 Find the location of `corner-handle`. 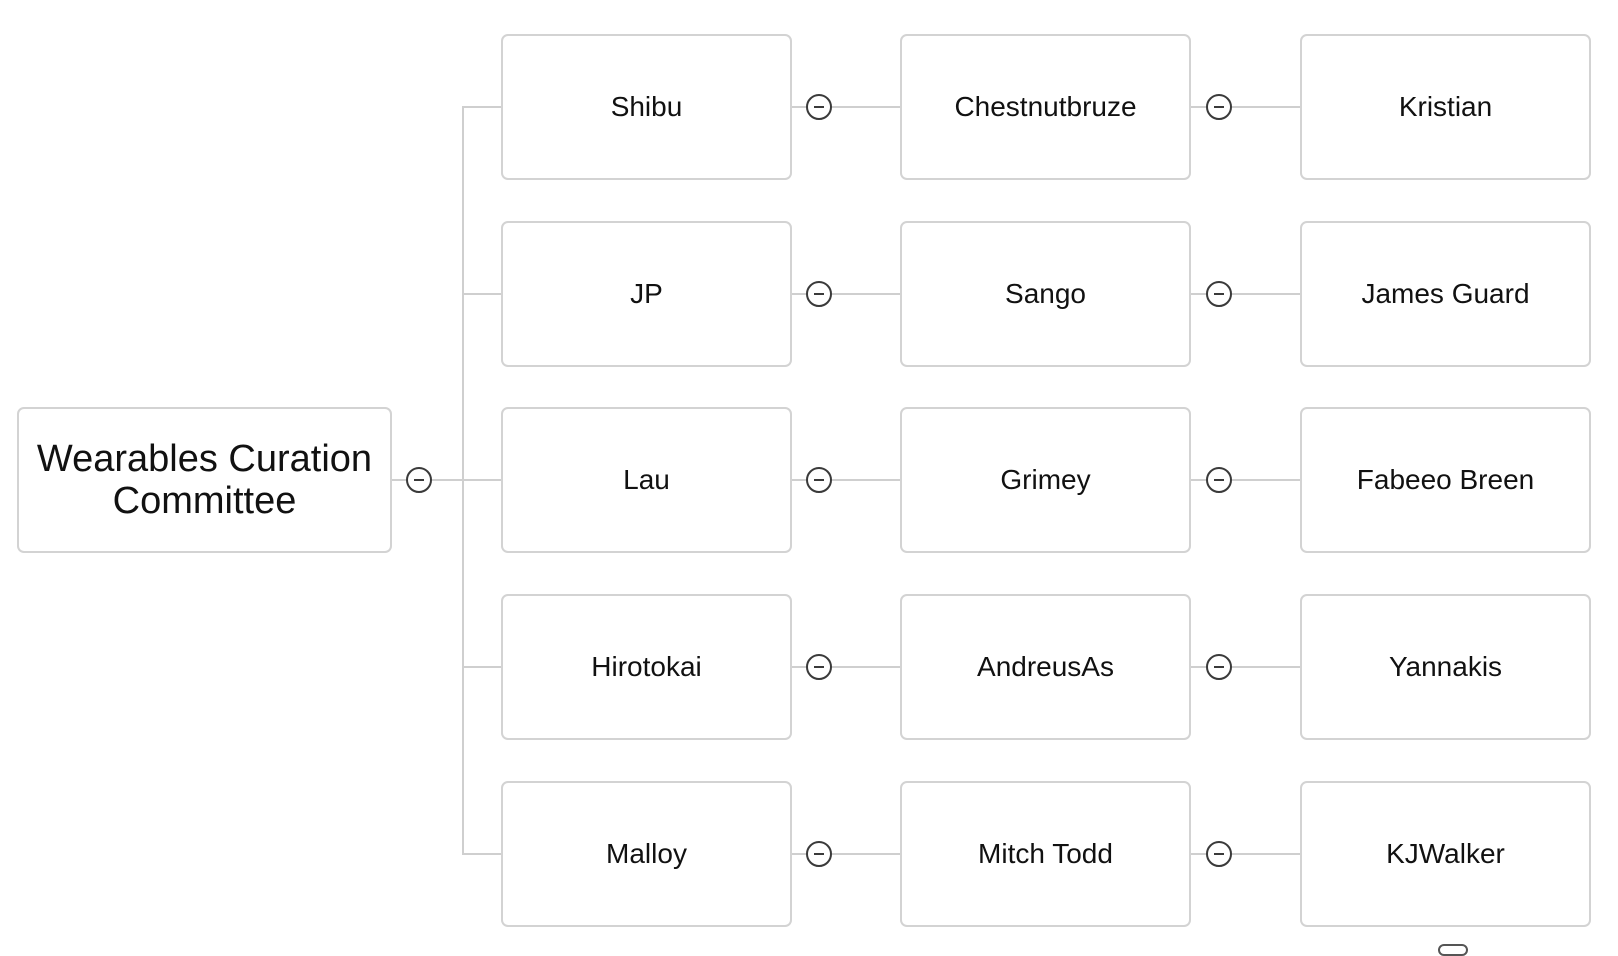

corner-handle is located at coordinates (1453, 950).